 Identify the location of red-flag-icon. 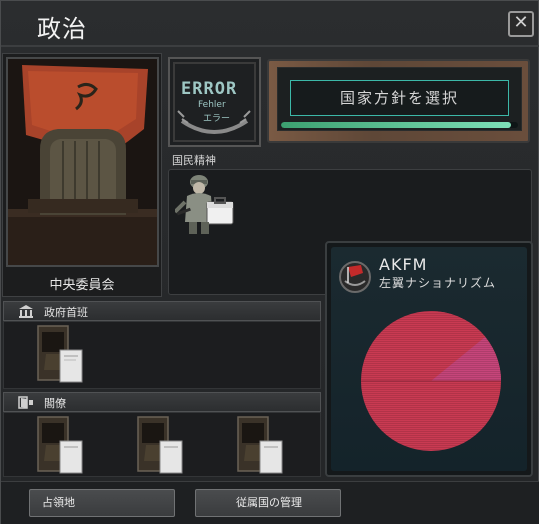
(355, 276).